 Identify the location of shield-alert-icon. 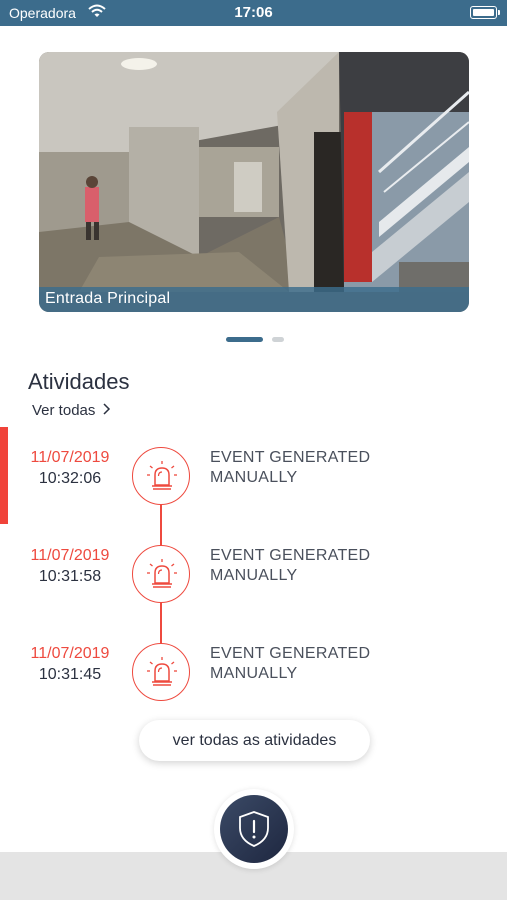
(254, 829).